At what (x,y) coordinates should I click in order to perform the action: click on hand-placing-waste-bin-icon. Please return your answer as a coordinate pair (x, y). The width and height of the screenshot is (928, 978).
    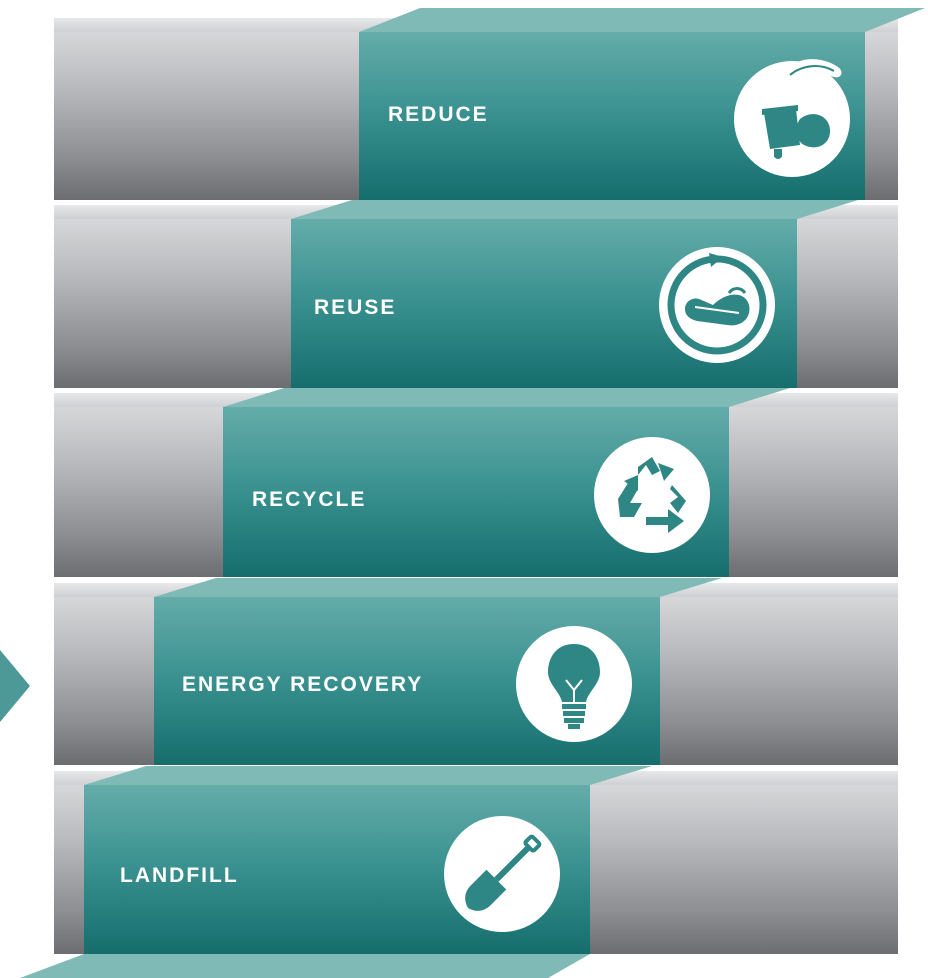
    Looking at the image, I should click on (792, 118).